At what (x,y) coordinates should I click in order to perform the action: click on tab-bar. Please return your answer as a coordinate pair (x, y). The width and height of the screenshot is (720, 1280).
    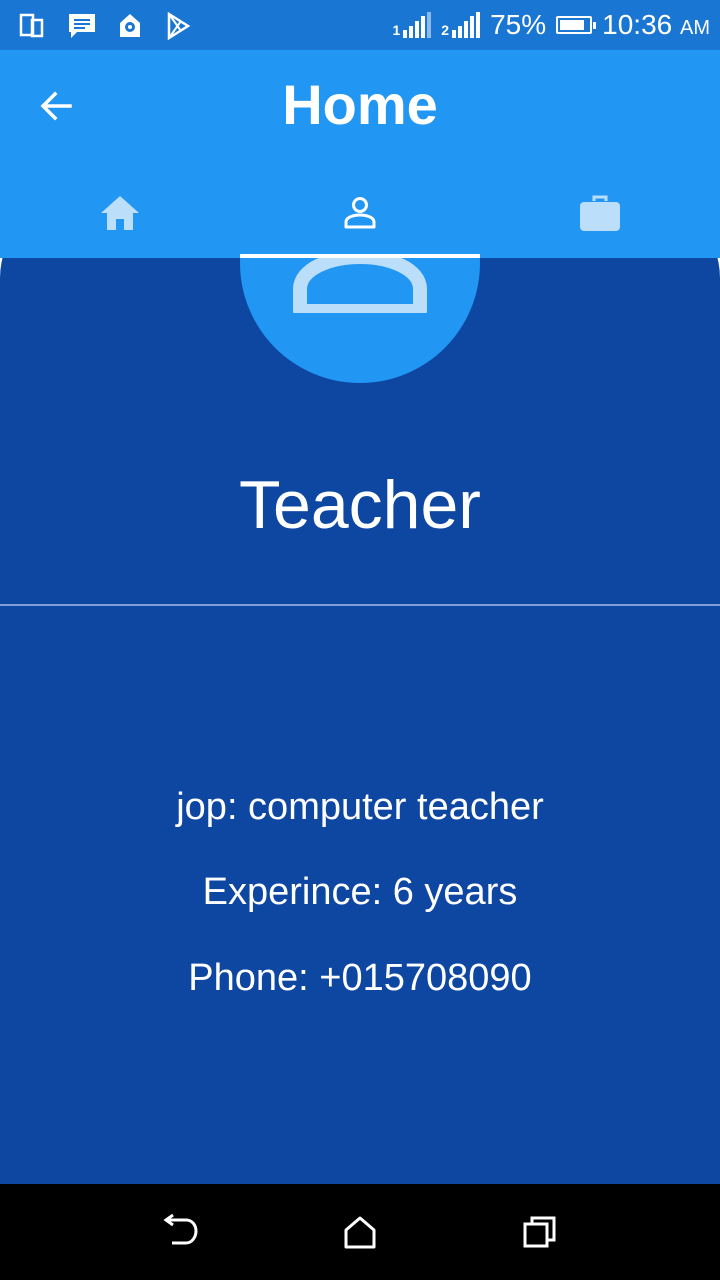
    Looking at the image, I should click on (360, 213).